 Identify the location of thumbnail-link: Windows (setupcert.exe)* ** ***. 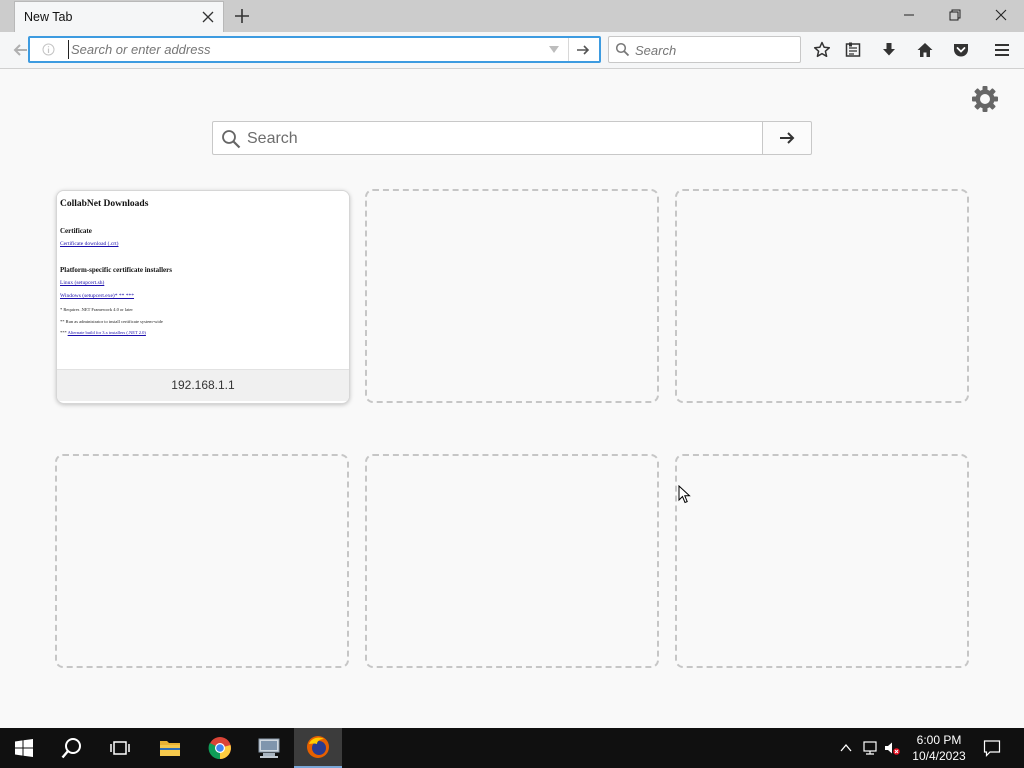
(97, 296).